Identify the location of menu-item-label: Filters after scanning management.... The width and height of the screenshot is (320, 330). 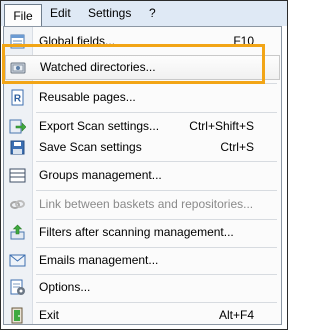
(136, 232).